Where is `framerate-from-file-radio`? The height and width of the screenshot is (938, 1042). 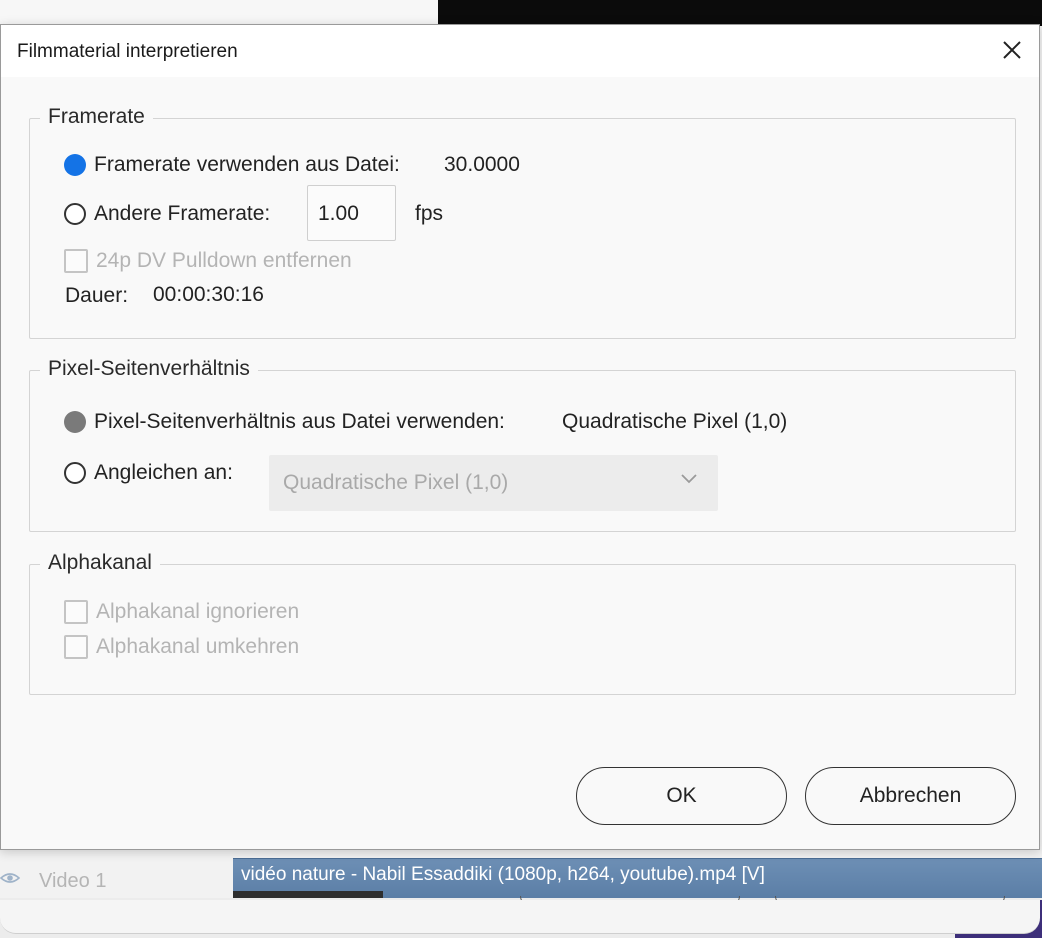 framerate-from-file-radio is located at coordinates (75, 165).